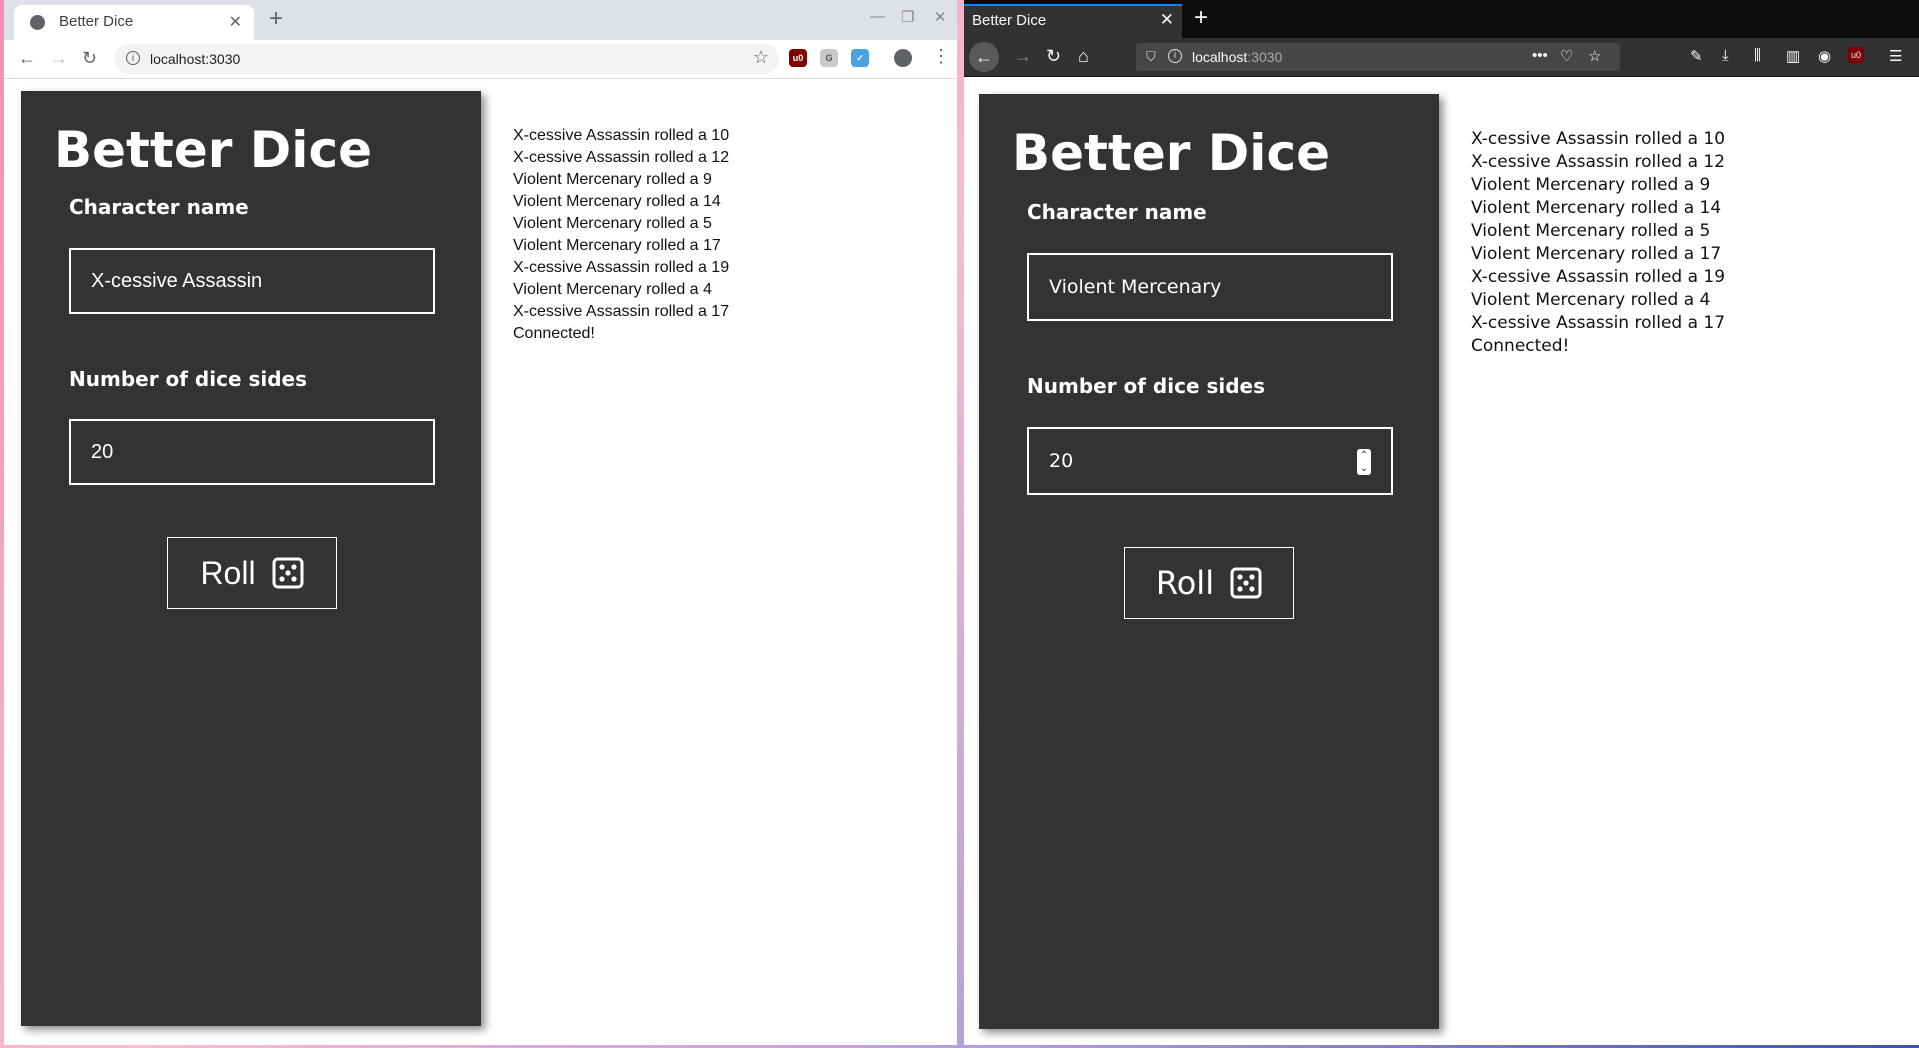 The height and width of the screenshot is (1048, 1919). Describe the element at coordinates (1220, 57) in the screenshot. I see `url-host: localhost` at that location.